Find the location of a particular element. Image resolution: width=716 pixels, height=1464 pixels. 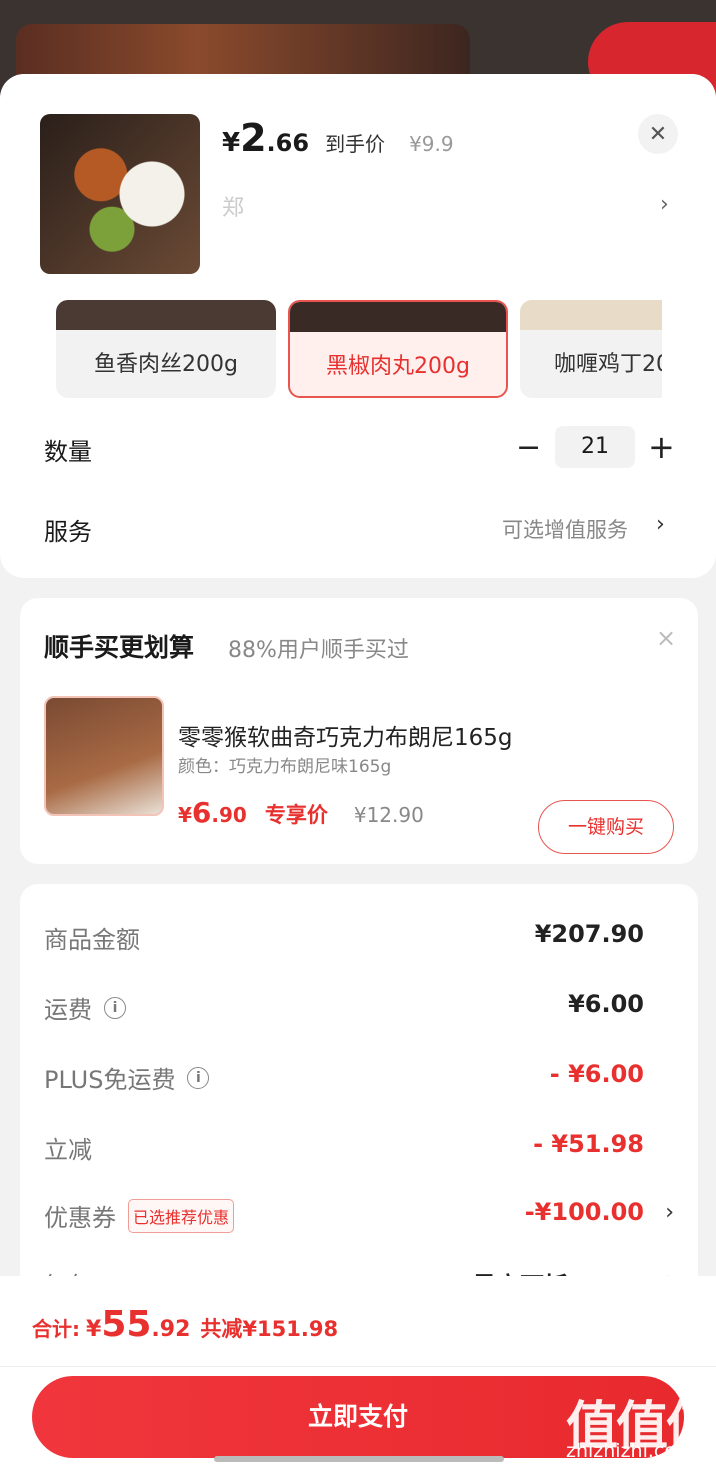

summary-row-coupon: 优惠券 已选推荐优惠 -¥100.00 › is located at coordinates (359, 1218).